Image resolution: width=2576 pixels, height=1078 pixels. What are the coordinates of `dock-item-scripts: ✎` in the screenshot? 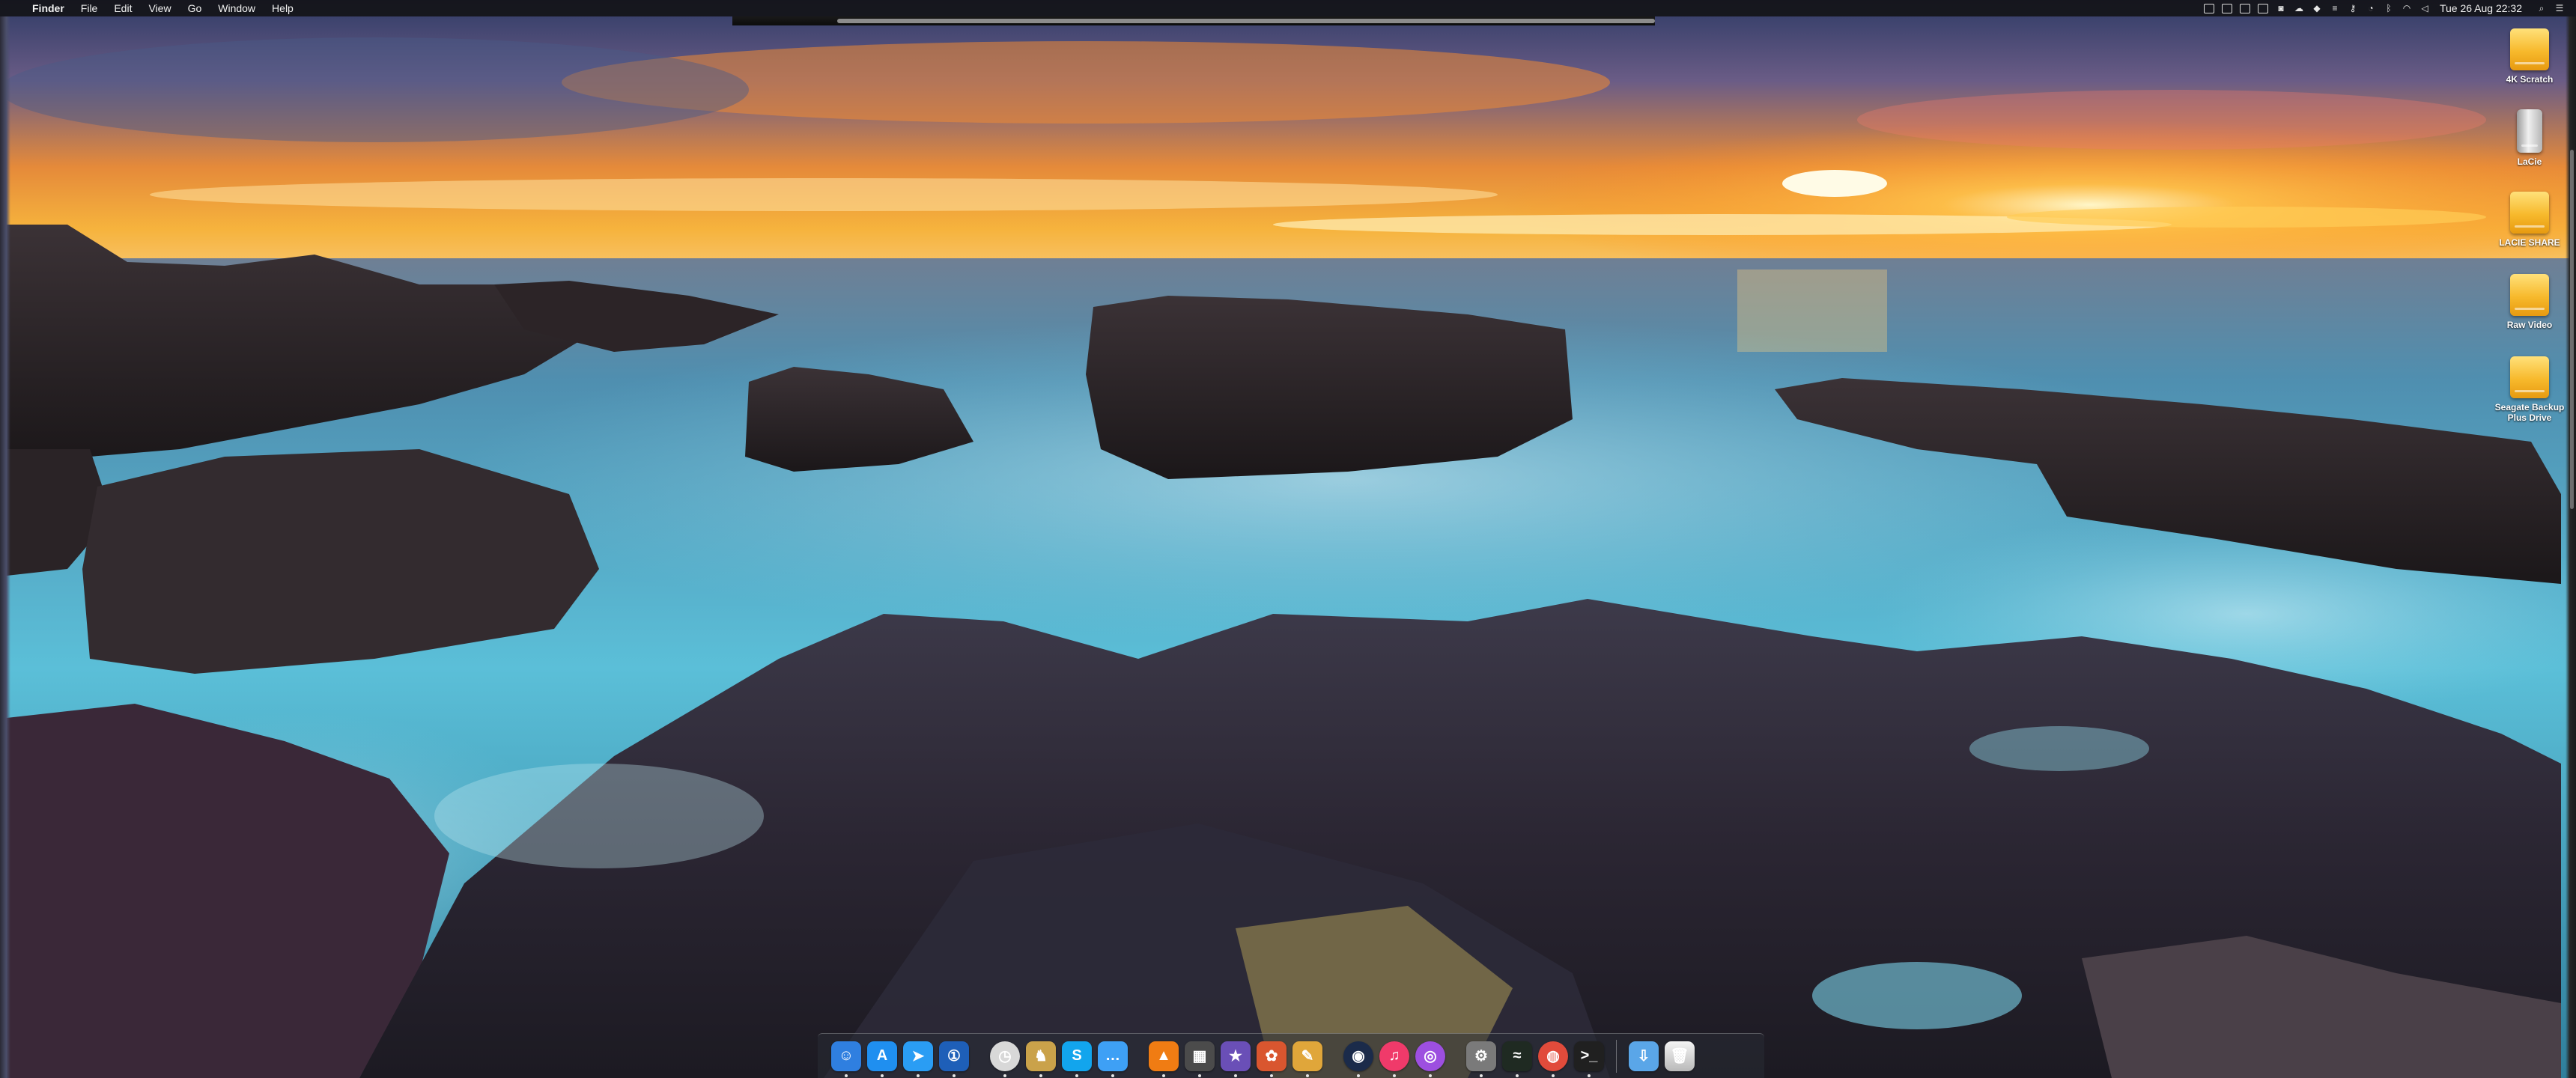 It's located at (1307, 1058).